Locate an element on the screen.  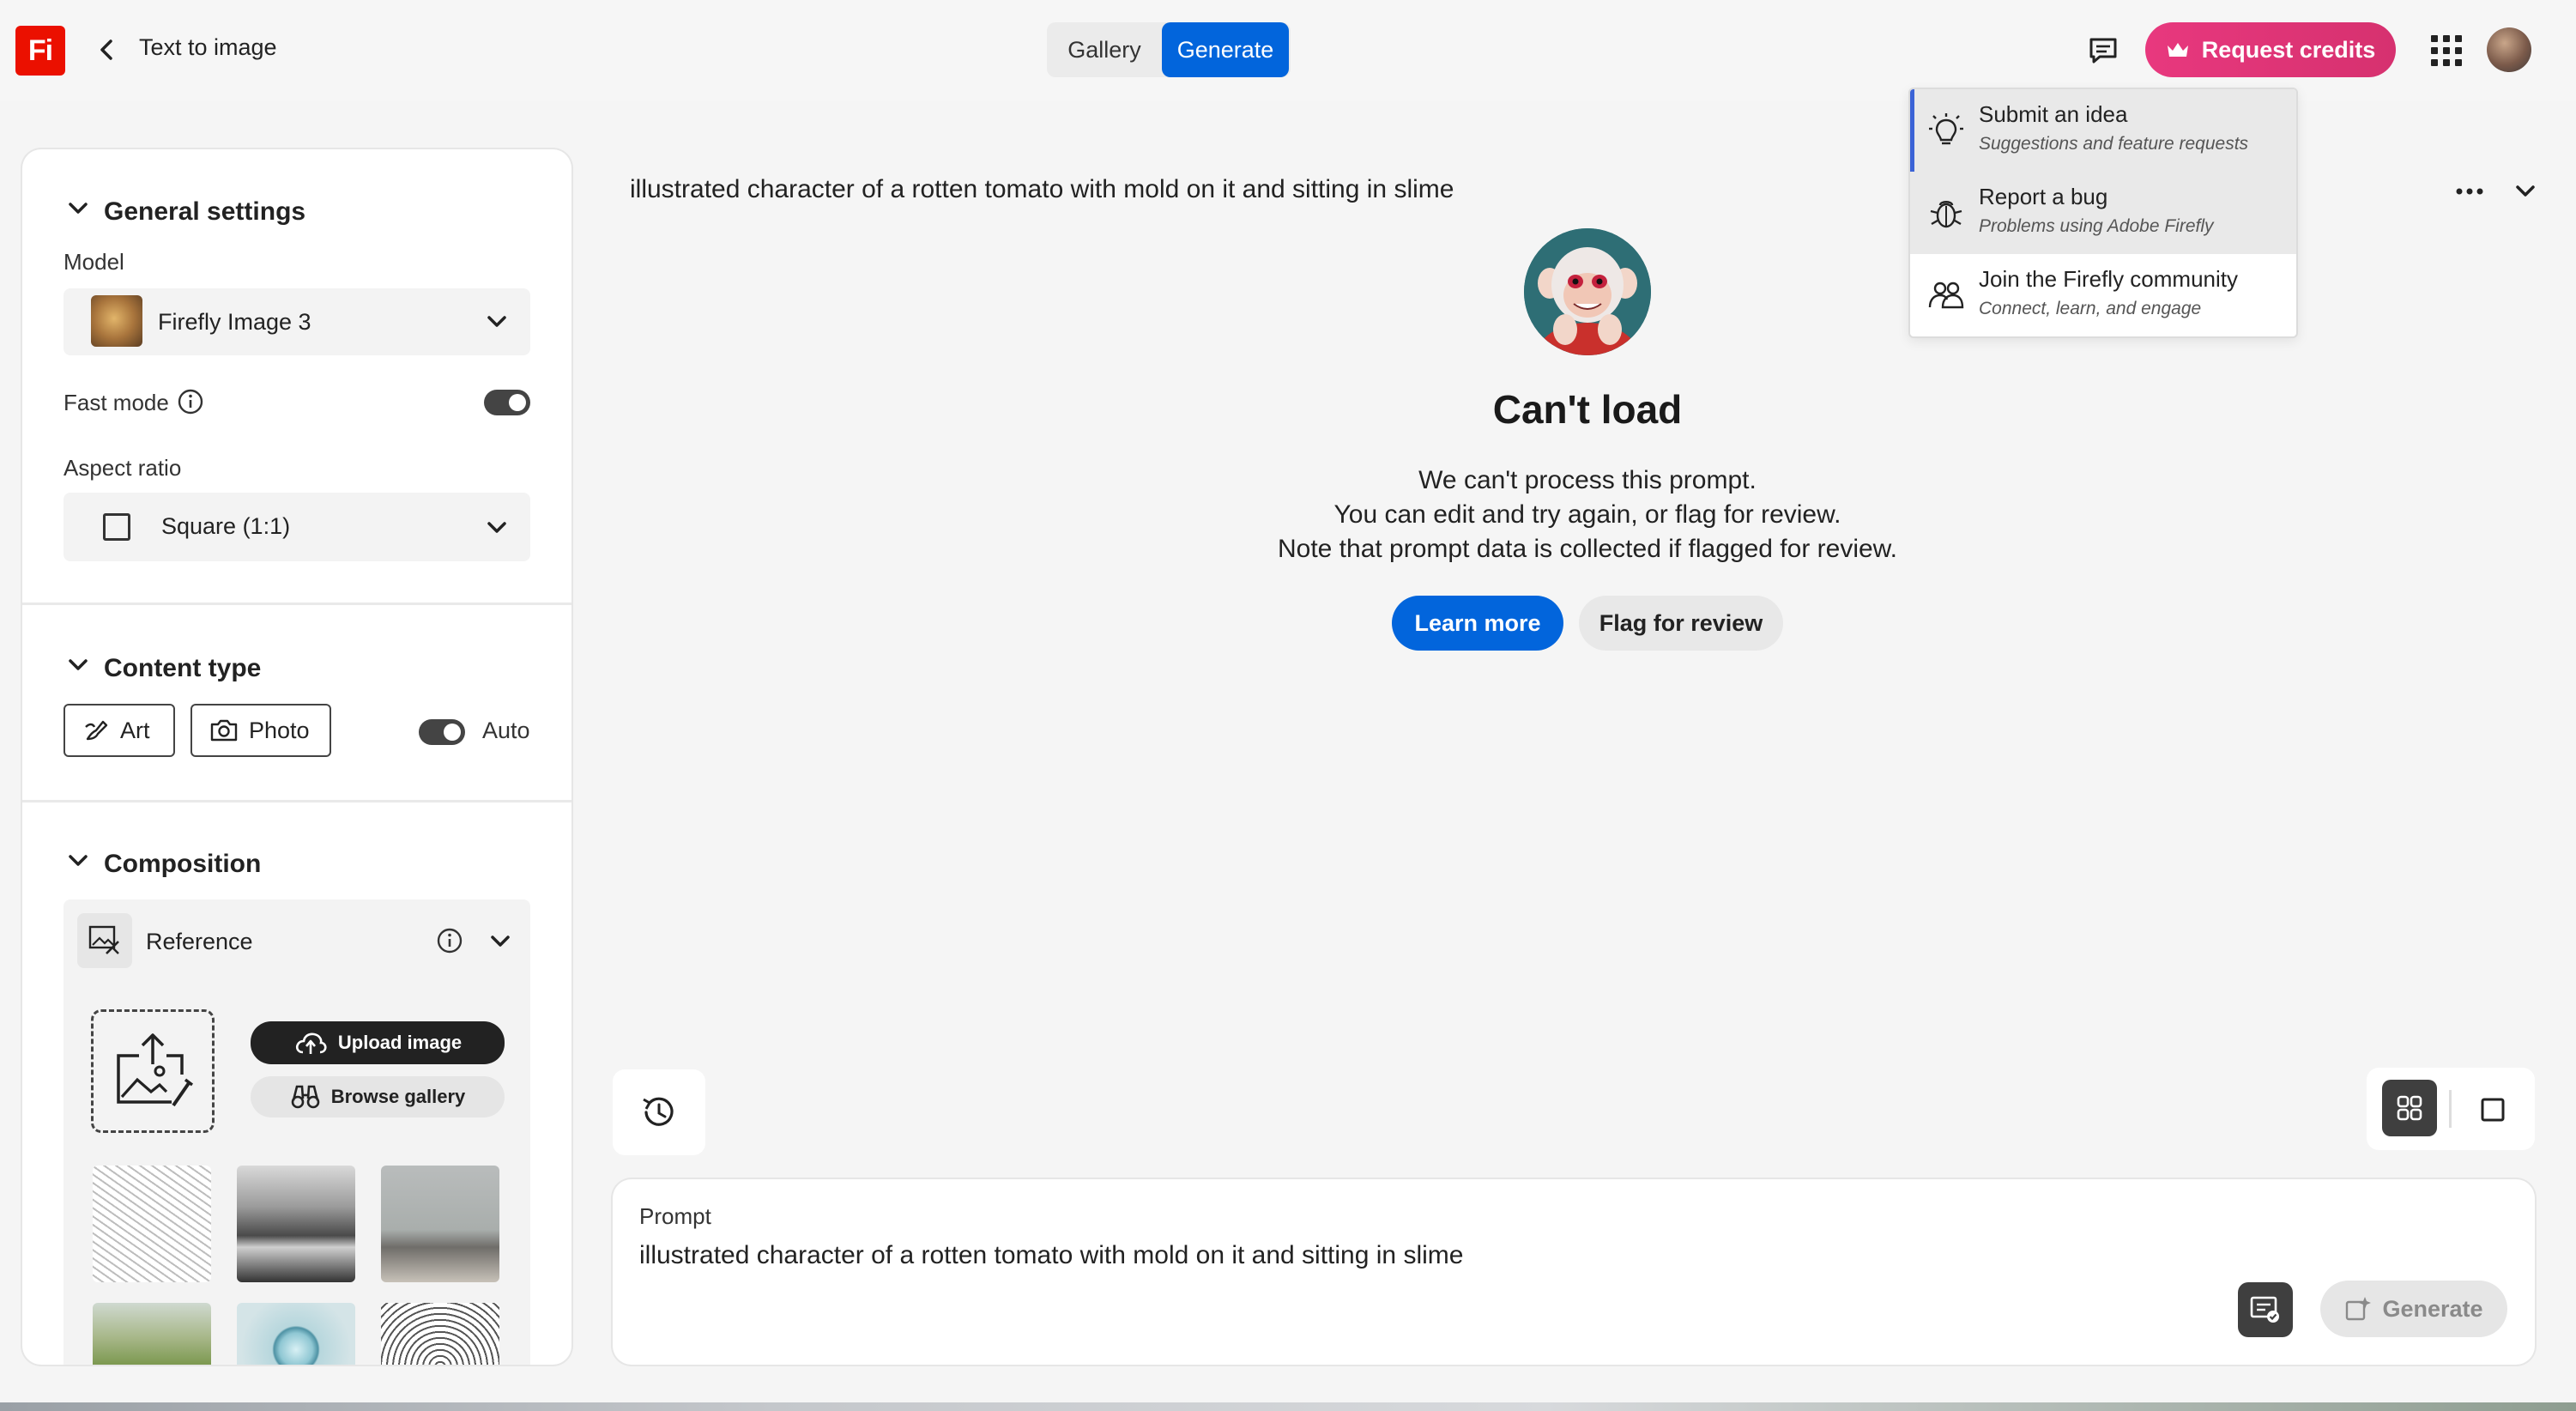
fast-mode-toggle is located at coordinates (507, 402).